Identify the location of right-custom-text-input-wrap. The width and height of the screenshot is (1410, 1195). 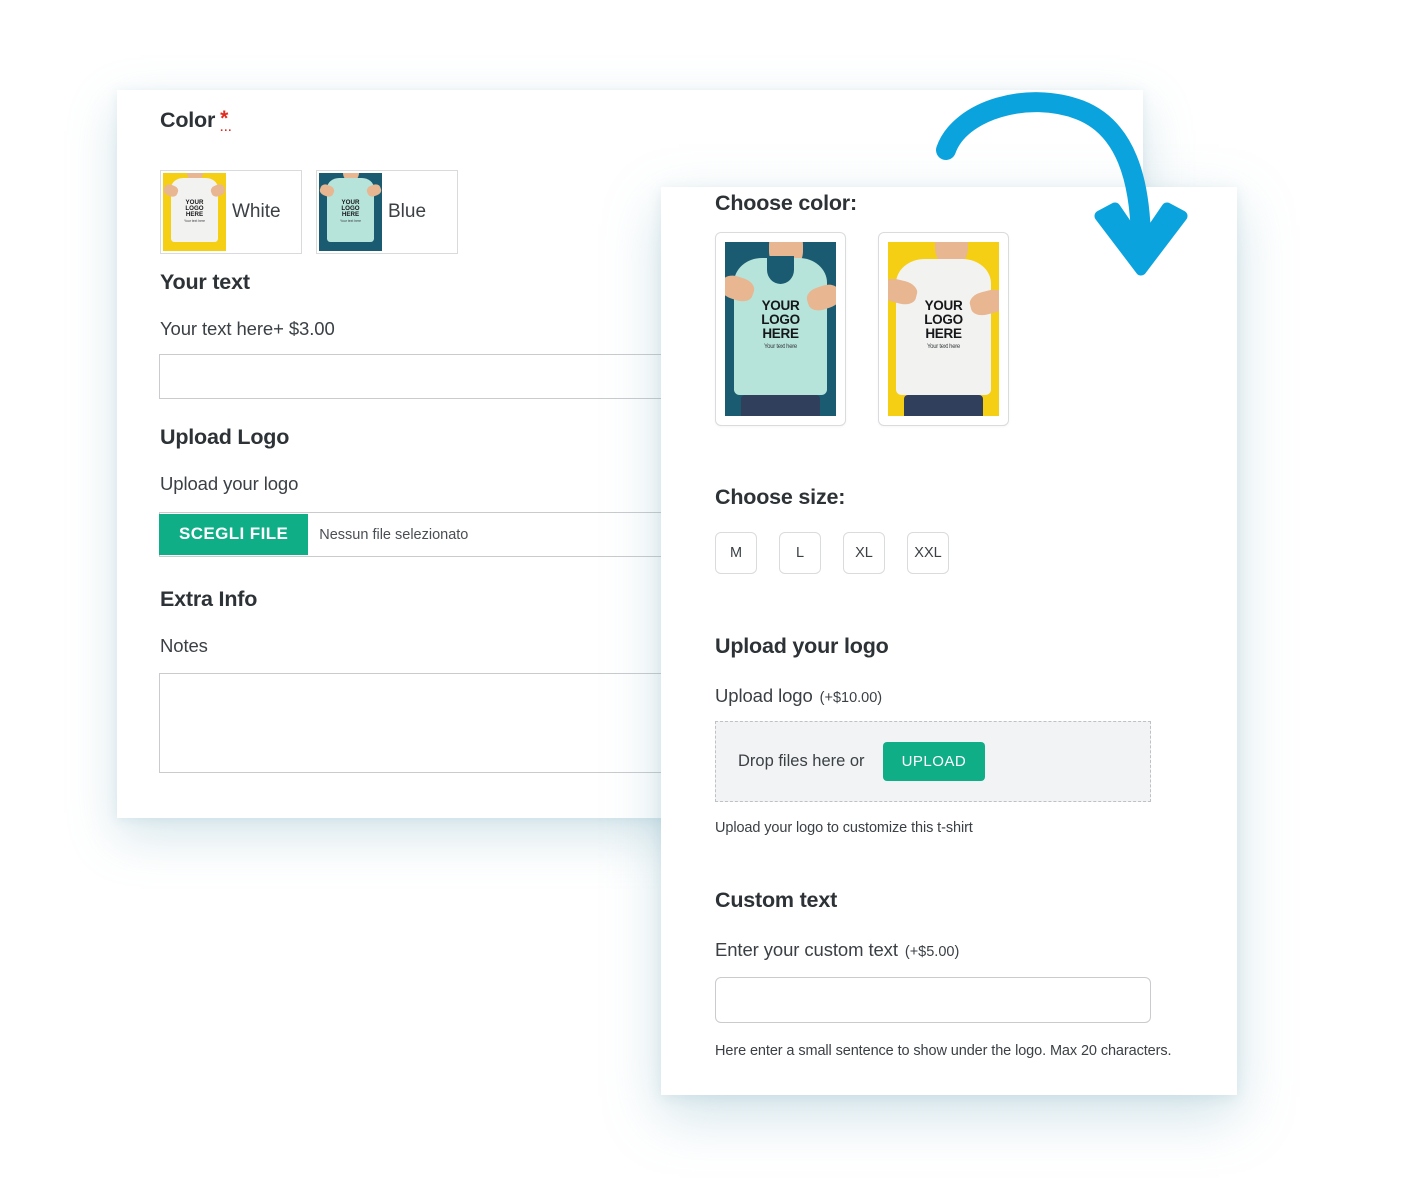
(933, 1000).